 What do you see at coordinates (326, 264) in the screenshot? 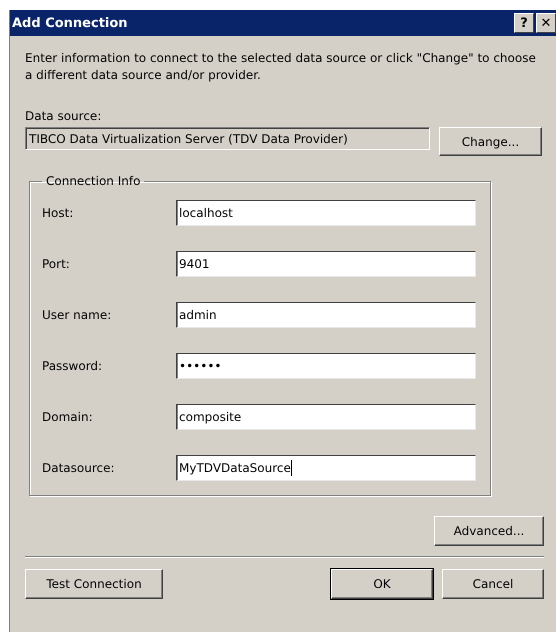
I see `input-field: 9401` at bounding box center [326, 264].